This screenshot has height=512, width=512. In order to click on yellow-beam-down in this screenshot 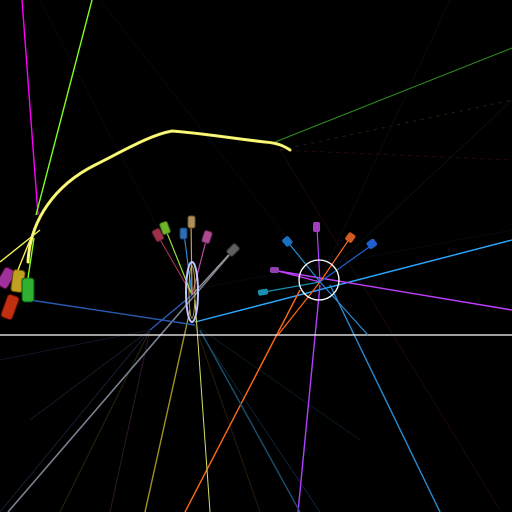, I will do `click(202, 405)`.